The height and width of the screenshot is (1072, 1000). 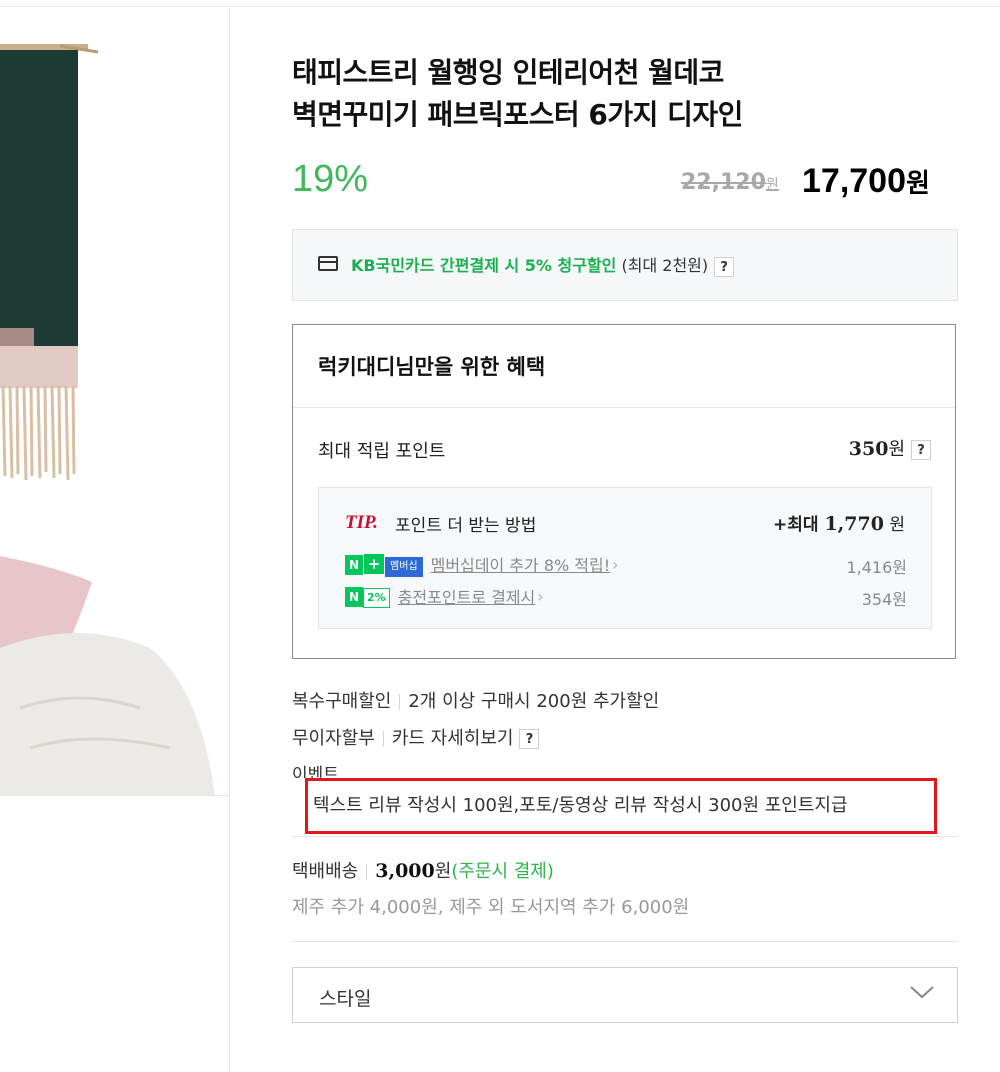 What do you see at coordinates (361, 522) in the screenshot?
I see `tip-mark: TIP.` at bounding box center [361, 522].